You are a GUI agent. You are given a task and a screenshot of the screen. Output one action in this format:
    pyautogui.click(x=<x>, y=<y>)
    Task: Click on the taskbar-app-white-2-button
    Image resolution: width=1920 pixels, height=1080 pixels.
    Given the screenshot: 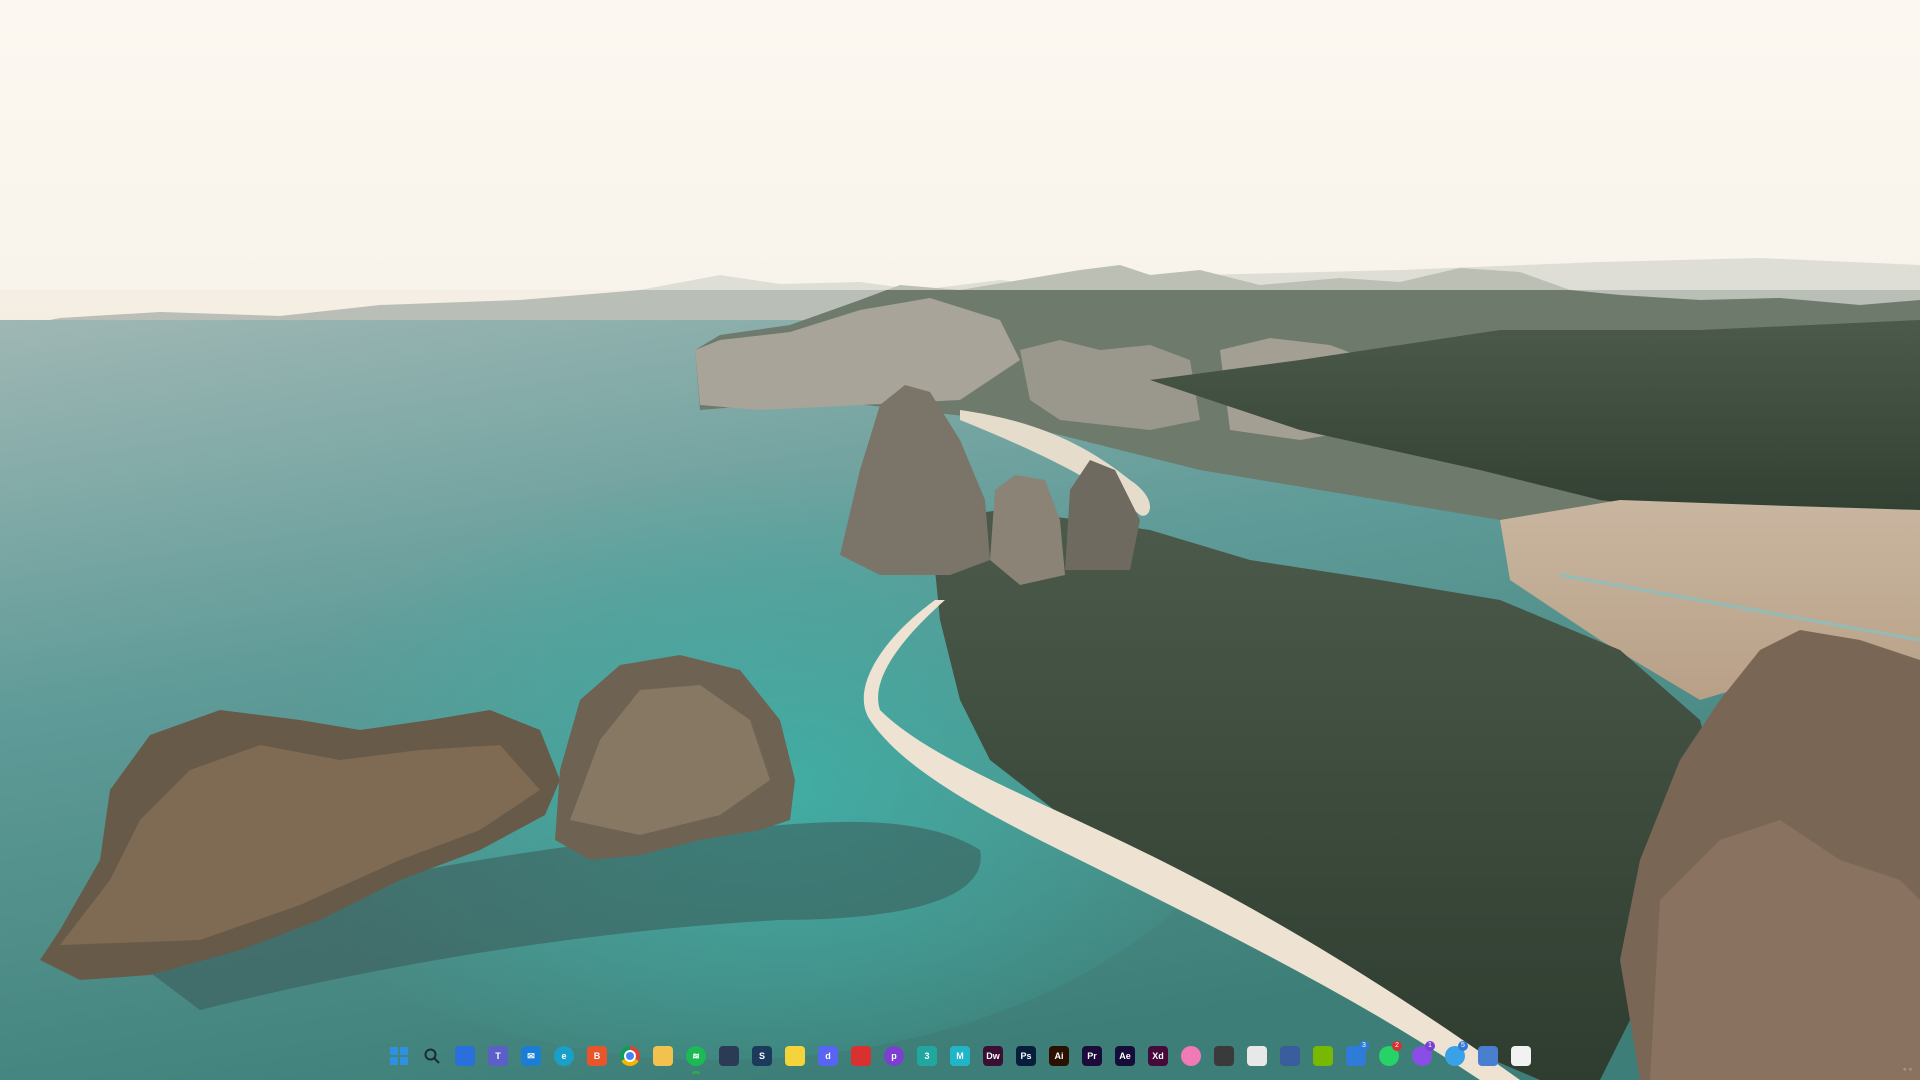 What is the action you would take?
    pyautogui.click(x=1521, y=1056)
    